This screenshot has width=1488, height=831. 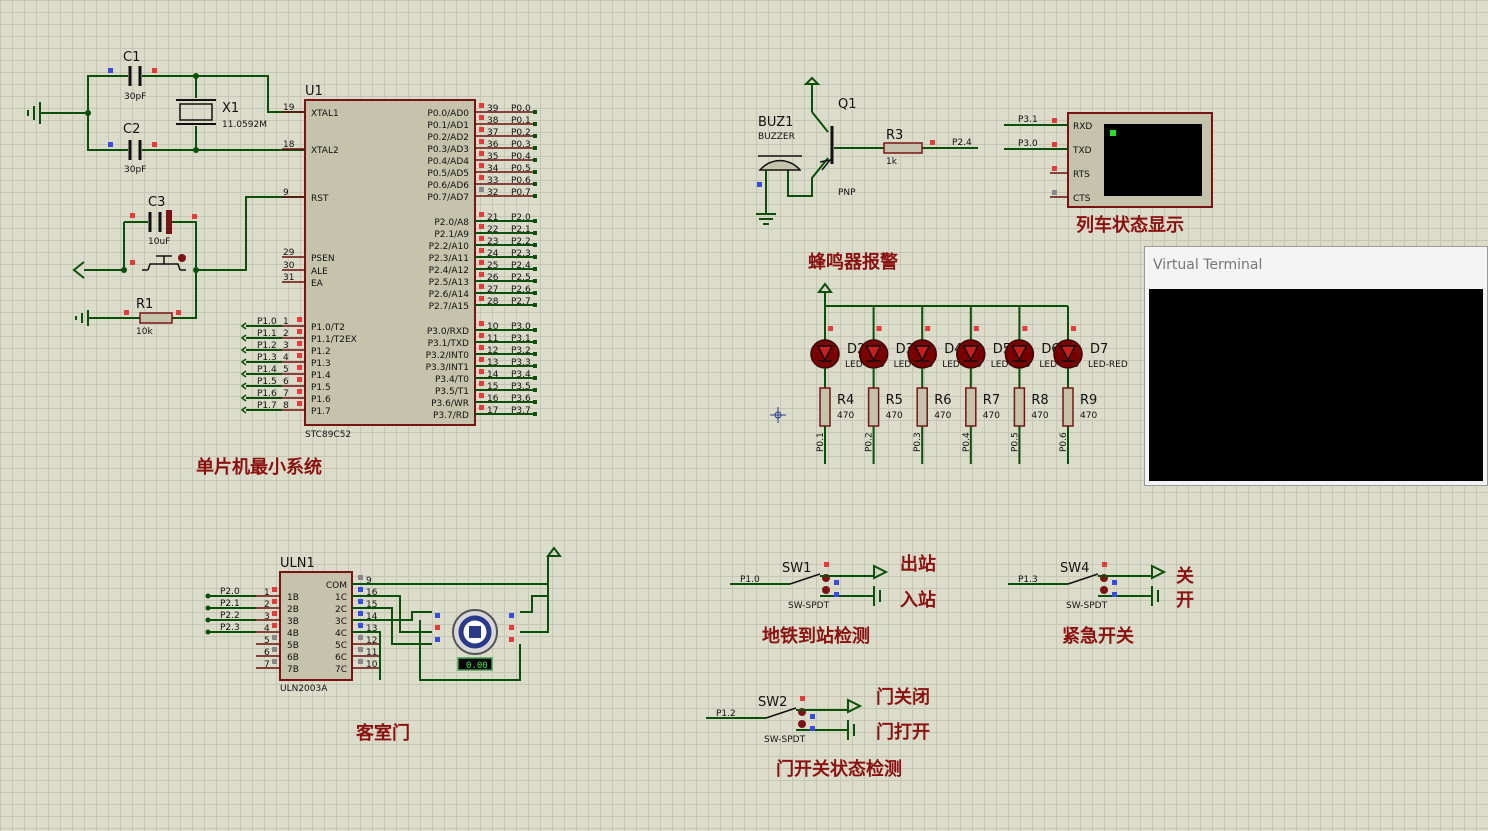 I want to click on terminal-component: RXD TXD RTS CTS P3.1 P3.0, so click(x=1108, y=160).